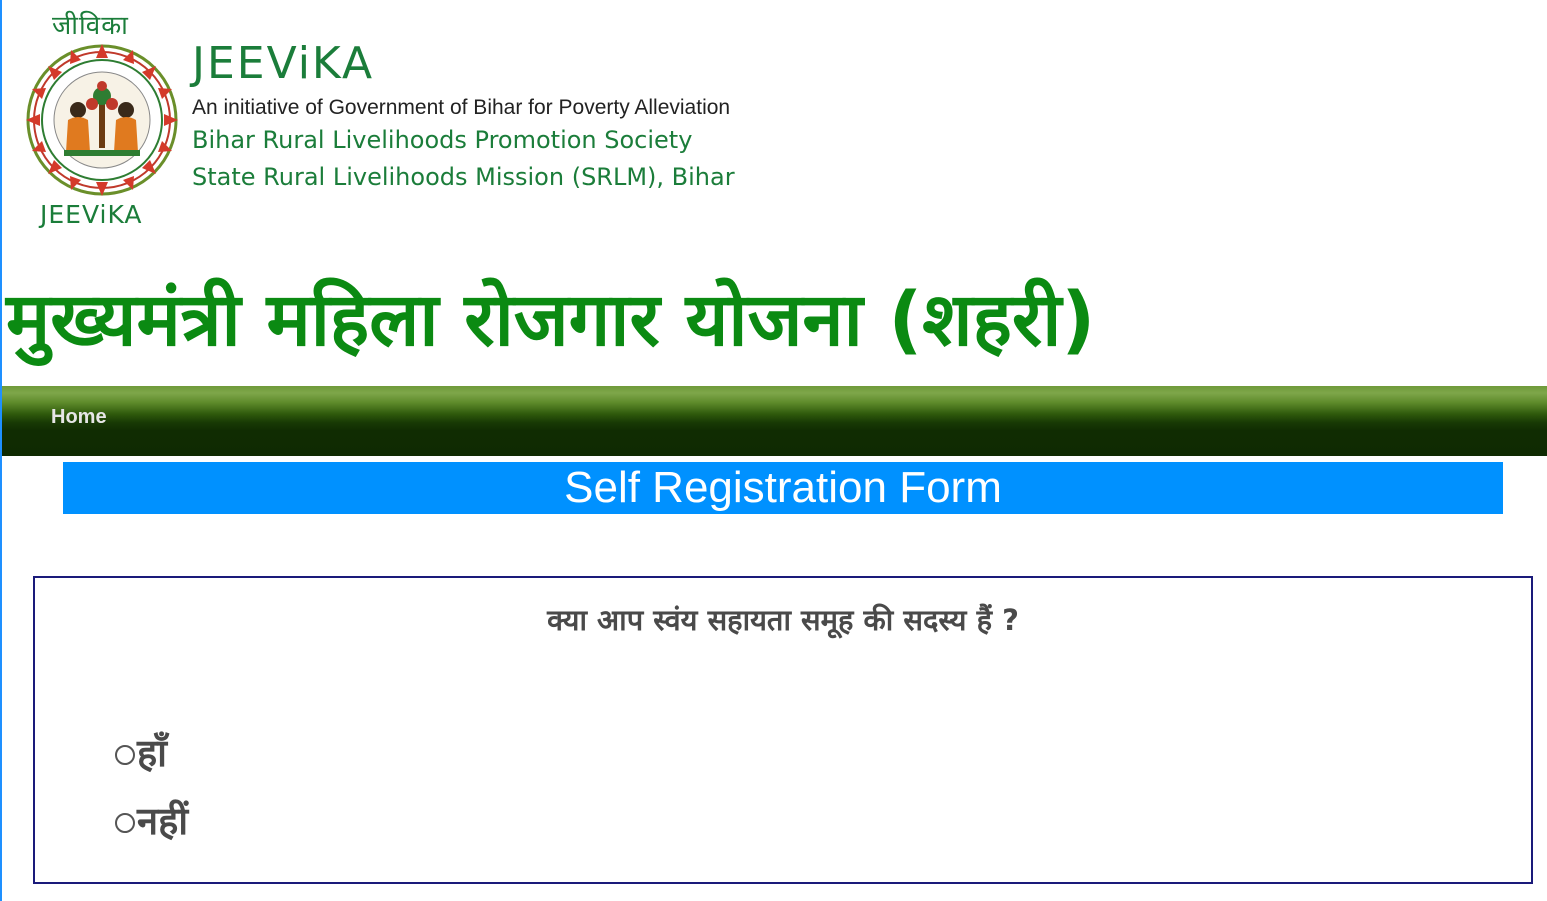 The height and width of the screenshot is (901, 1547). I want to click on shg-member-question: क्या आप स्वंय सहायता समूह की सदस्य हैं ?, so click(783, 620).